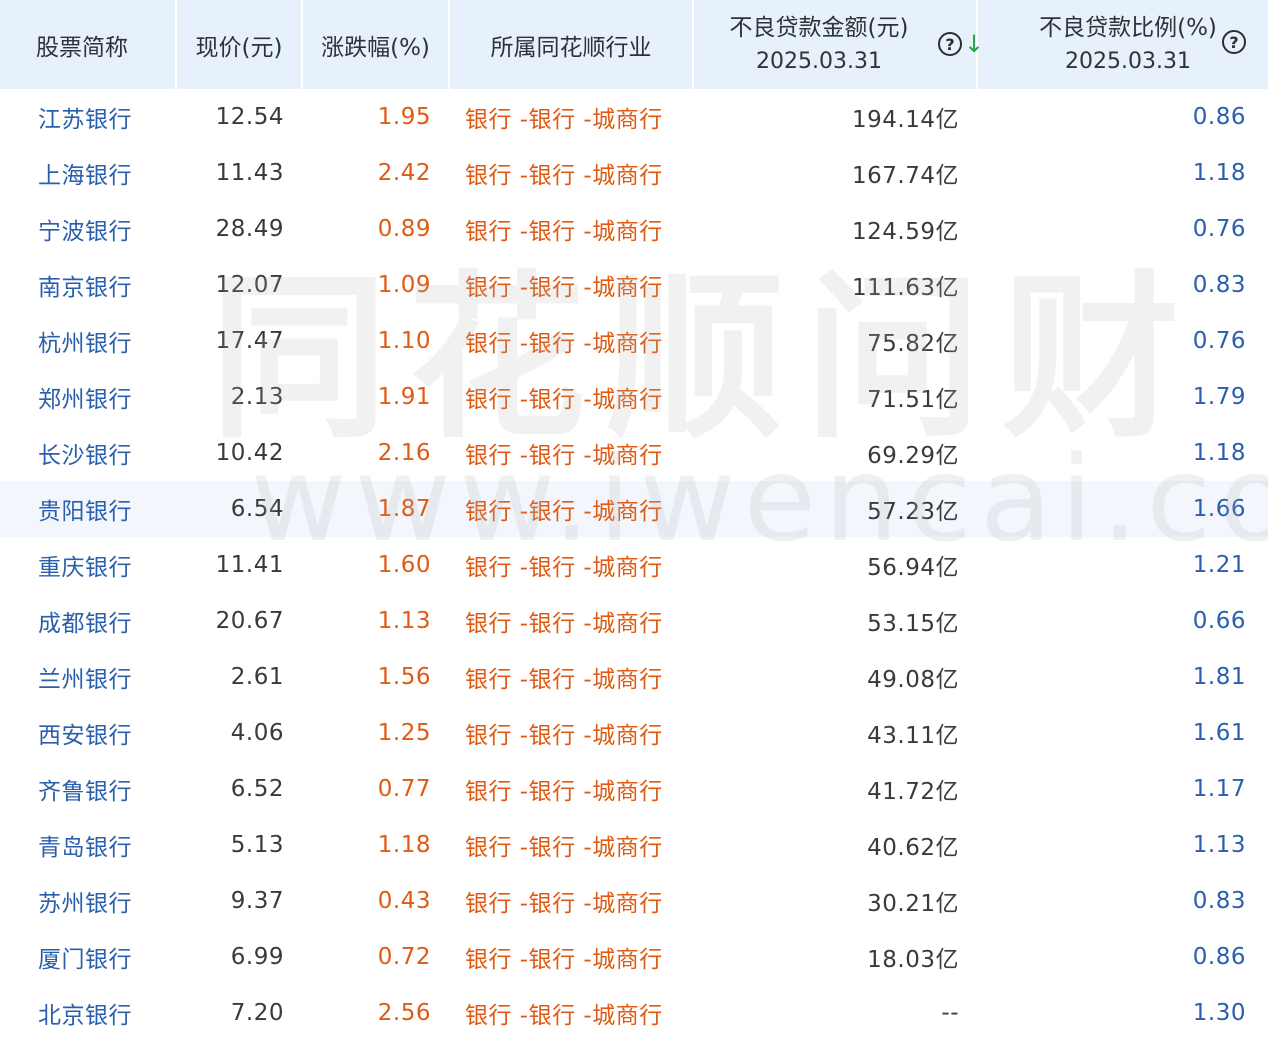 The width and height of the screenshot is (1268, 1048). I want to click on header-price: 现价(元), so click(239, 44).